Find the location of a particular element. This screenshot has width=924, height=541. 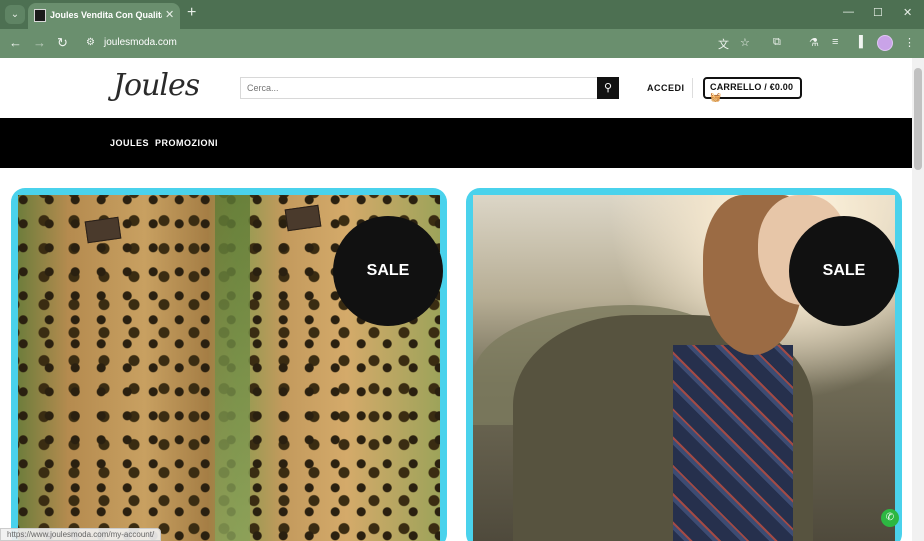

reload-icon: ↻ is located at coordinates (62, 43).